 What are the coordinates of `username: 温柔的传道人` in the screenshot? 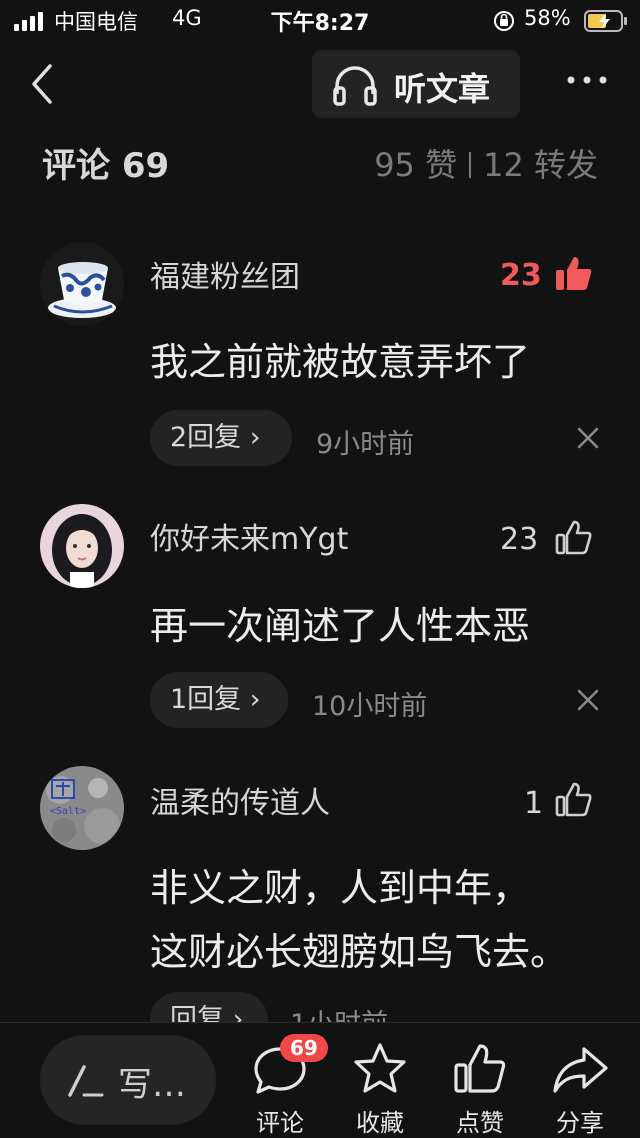 It's located at (240, 800).